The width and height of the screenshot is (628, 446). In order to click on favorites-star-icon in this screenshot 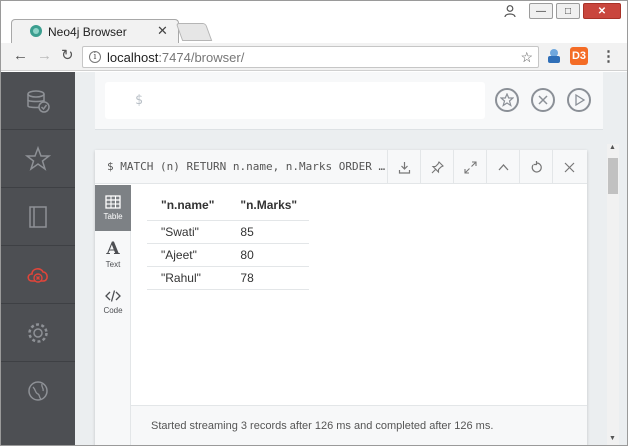, I will do `click(38, 159)`.